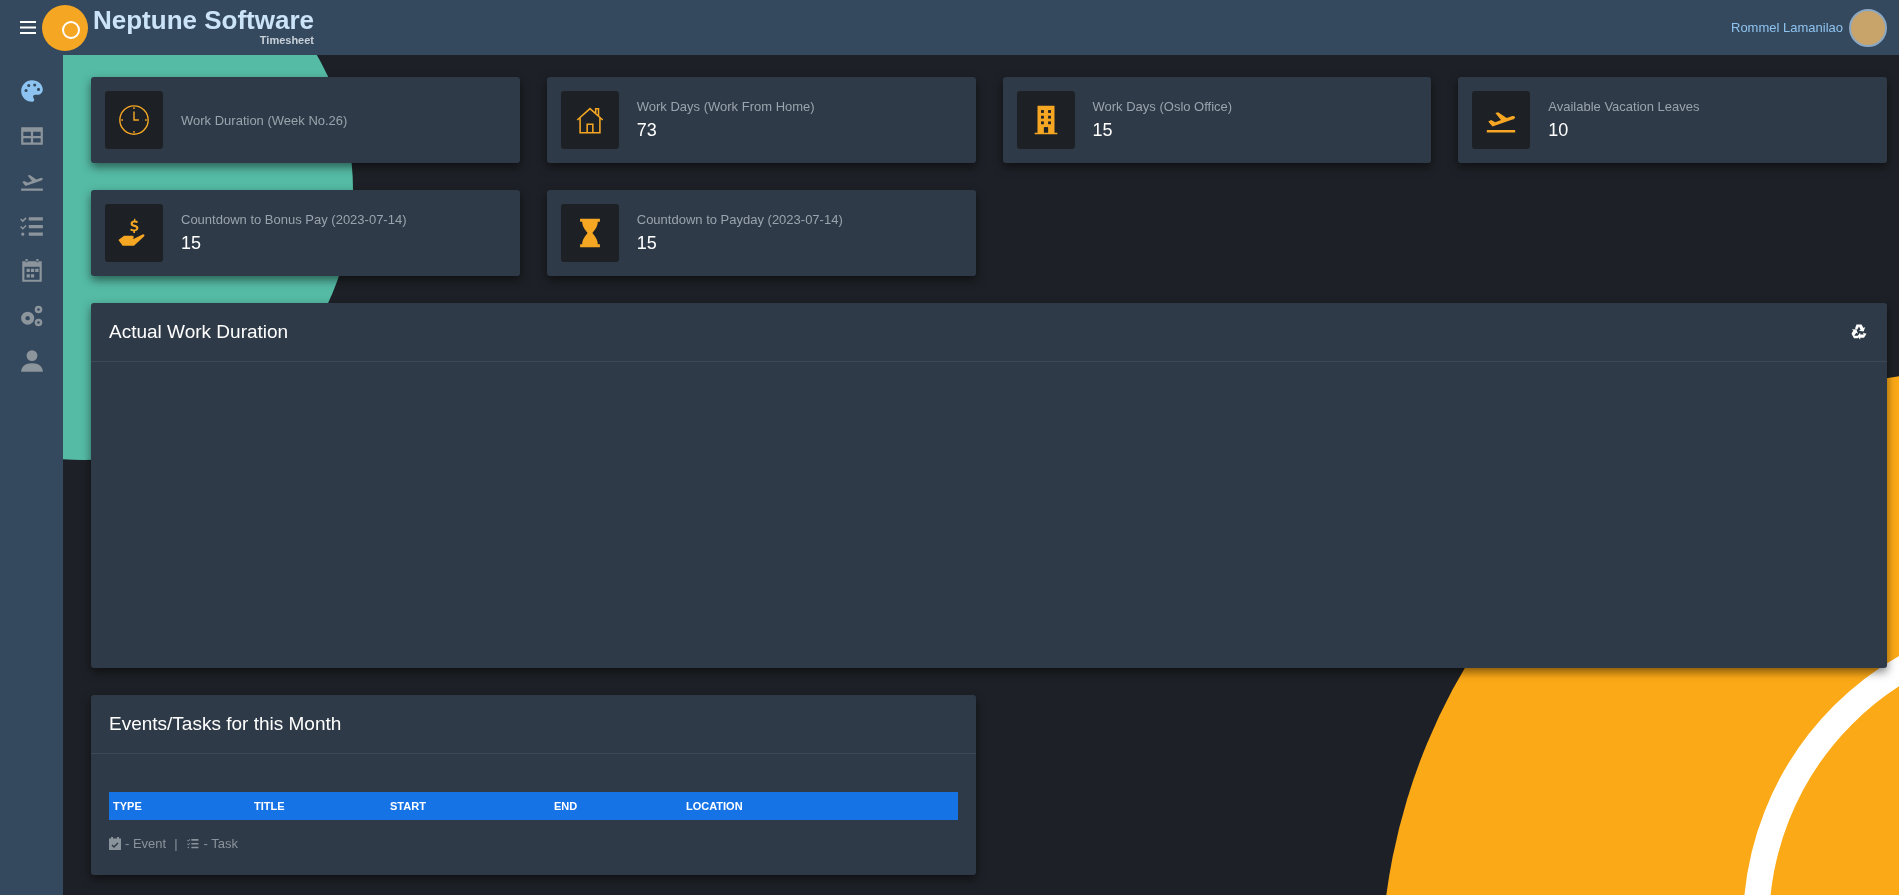 The image size is (1899, 895). Describe the element at coordinates (225, 724) in the screenshot. I see `panel-title: Events/Tasks for this Month` at that location.